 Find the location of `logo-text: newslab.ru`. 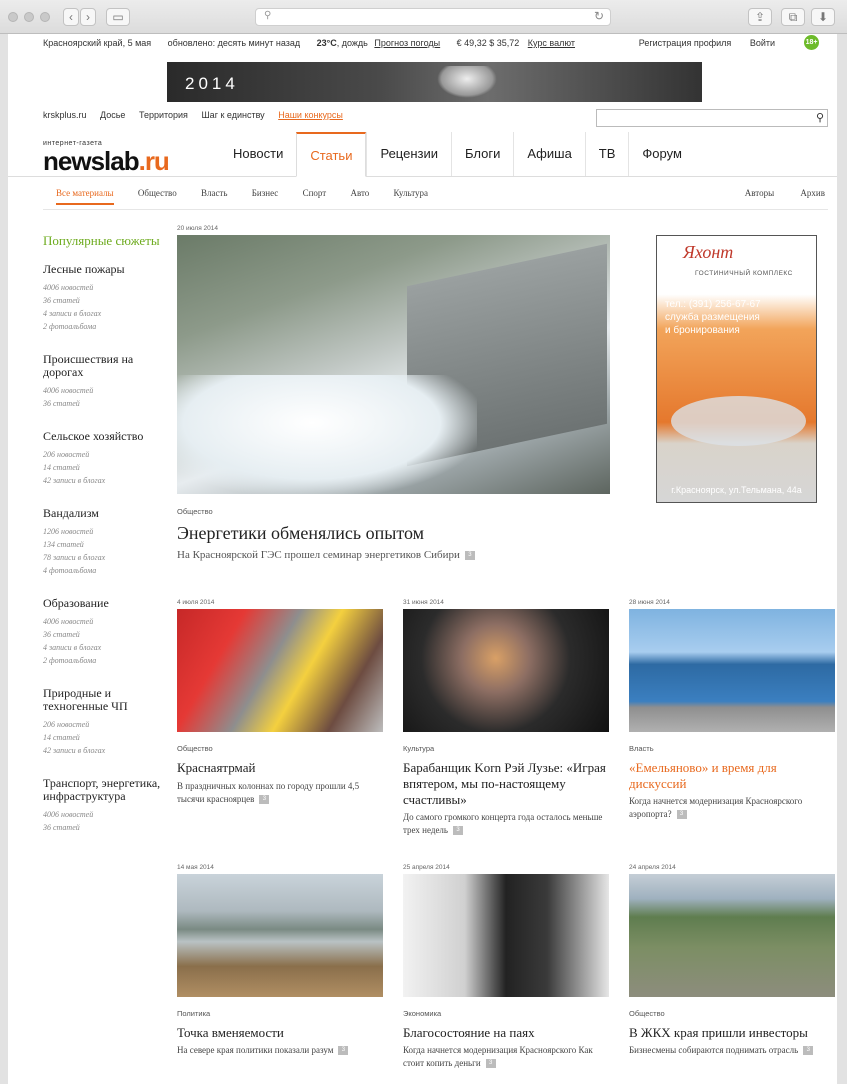

logo-text: newslab.ru is located at coordinates (106, 161).